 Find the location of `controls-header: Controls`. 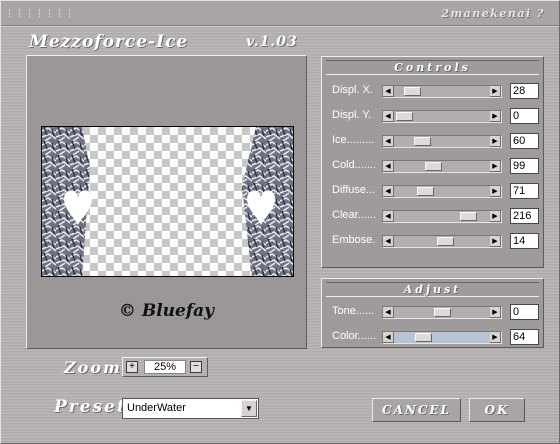

controls-header: Controls is located at coordinates (432, 67).